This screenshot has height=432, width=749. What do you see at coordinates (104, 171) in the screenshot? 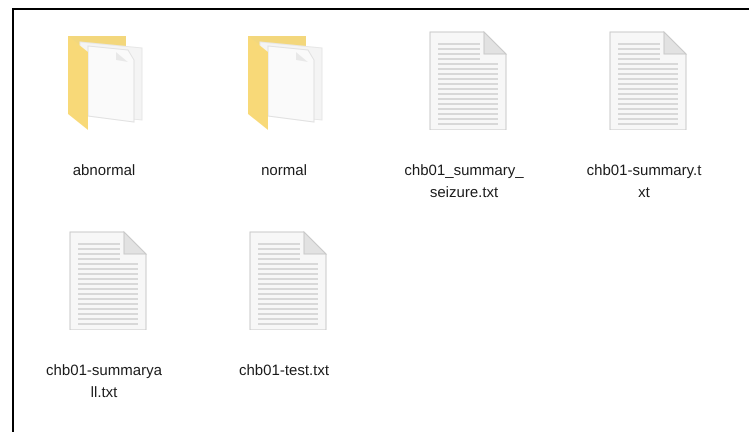
I see `file-name: abnormal` at bounding box center [104, 171].